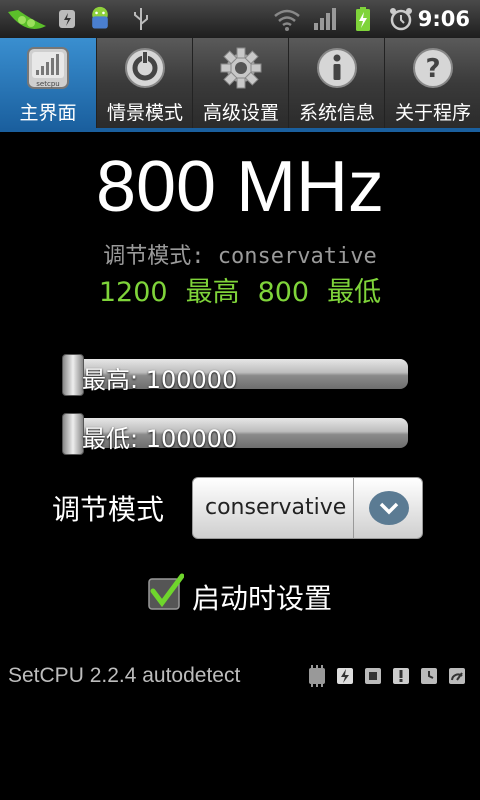 The width and height of the screenshot is (480, 800). Describe the element at coordinates (160, 380) in the screenshot. I see `max-slider-label: 最高: 100000` at that location.